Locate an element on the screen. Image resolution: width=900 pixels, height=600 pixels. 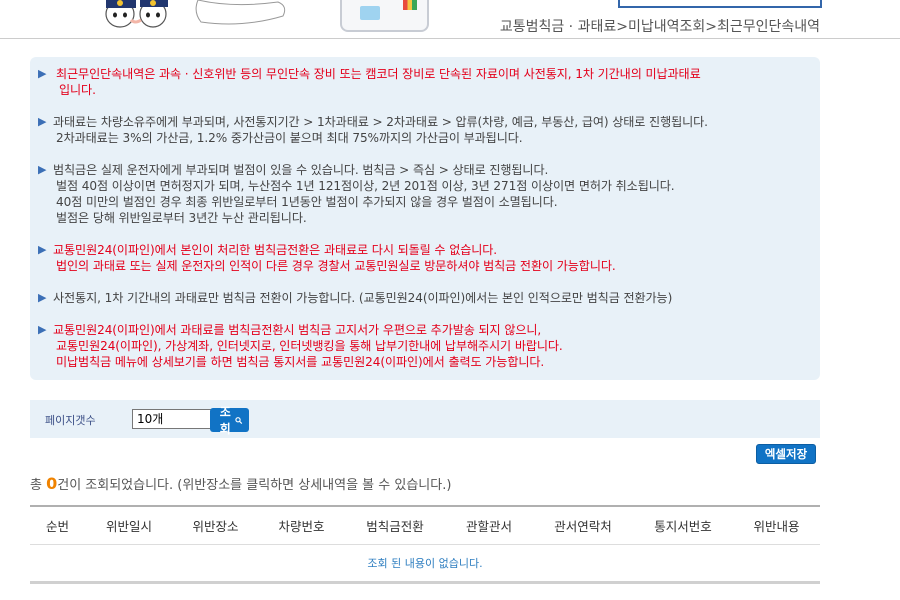
col-header-no: 순번 is located at coordinates (57, 526).